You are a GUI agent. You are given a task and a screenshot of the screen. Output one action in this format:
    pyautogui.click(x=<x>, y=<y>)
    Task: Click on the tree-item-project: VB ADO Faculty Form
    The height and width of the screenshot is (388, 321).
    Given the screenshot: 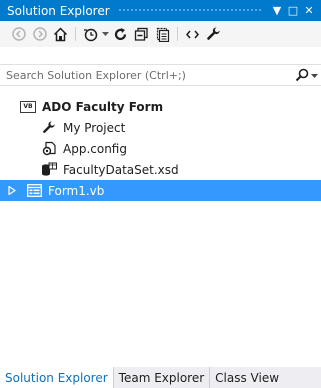 What is the action you would take?
    pyautogui.click(x=160, y=106)
    